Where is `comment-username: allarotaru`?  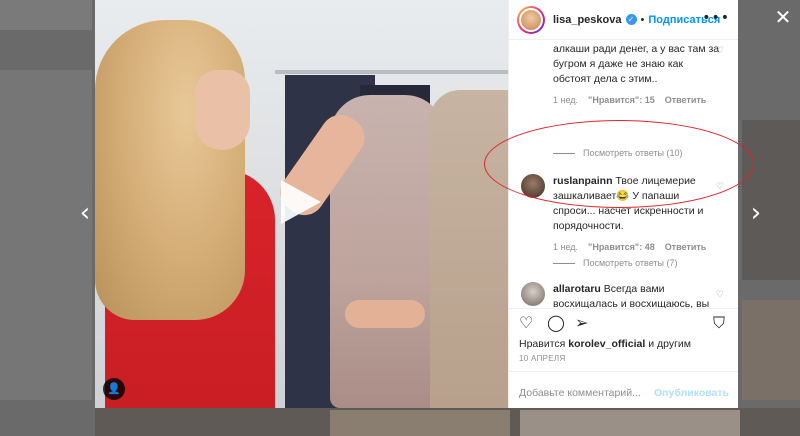 comment-username: allarotaru is located at coordinates (577, 289).